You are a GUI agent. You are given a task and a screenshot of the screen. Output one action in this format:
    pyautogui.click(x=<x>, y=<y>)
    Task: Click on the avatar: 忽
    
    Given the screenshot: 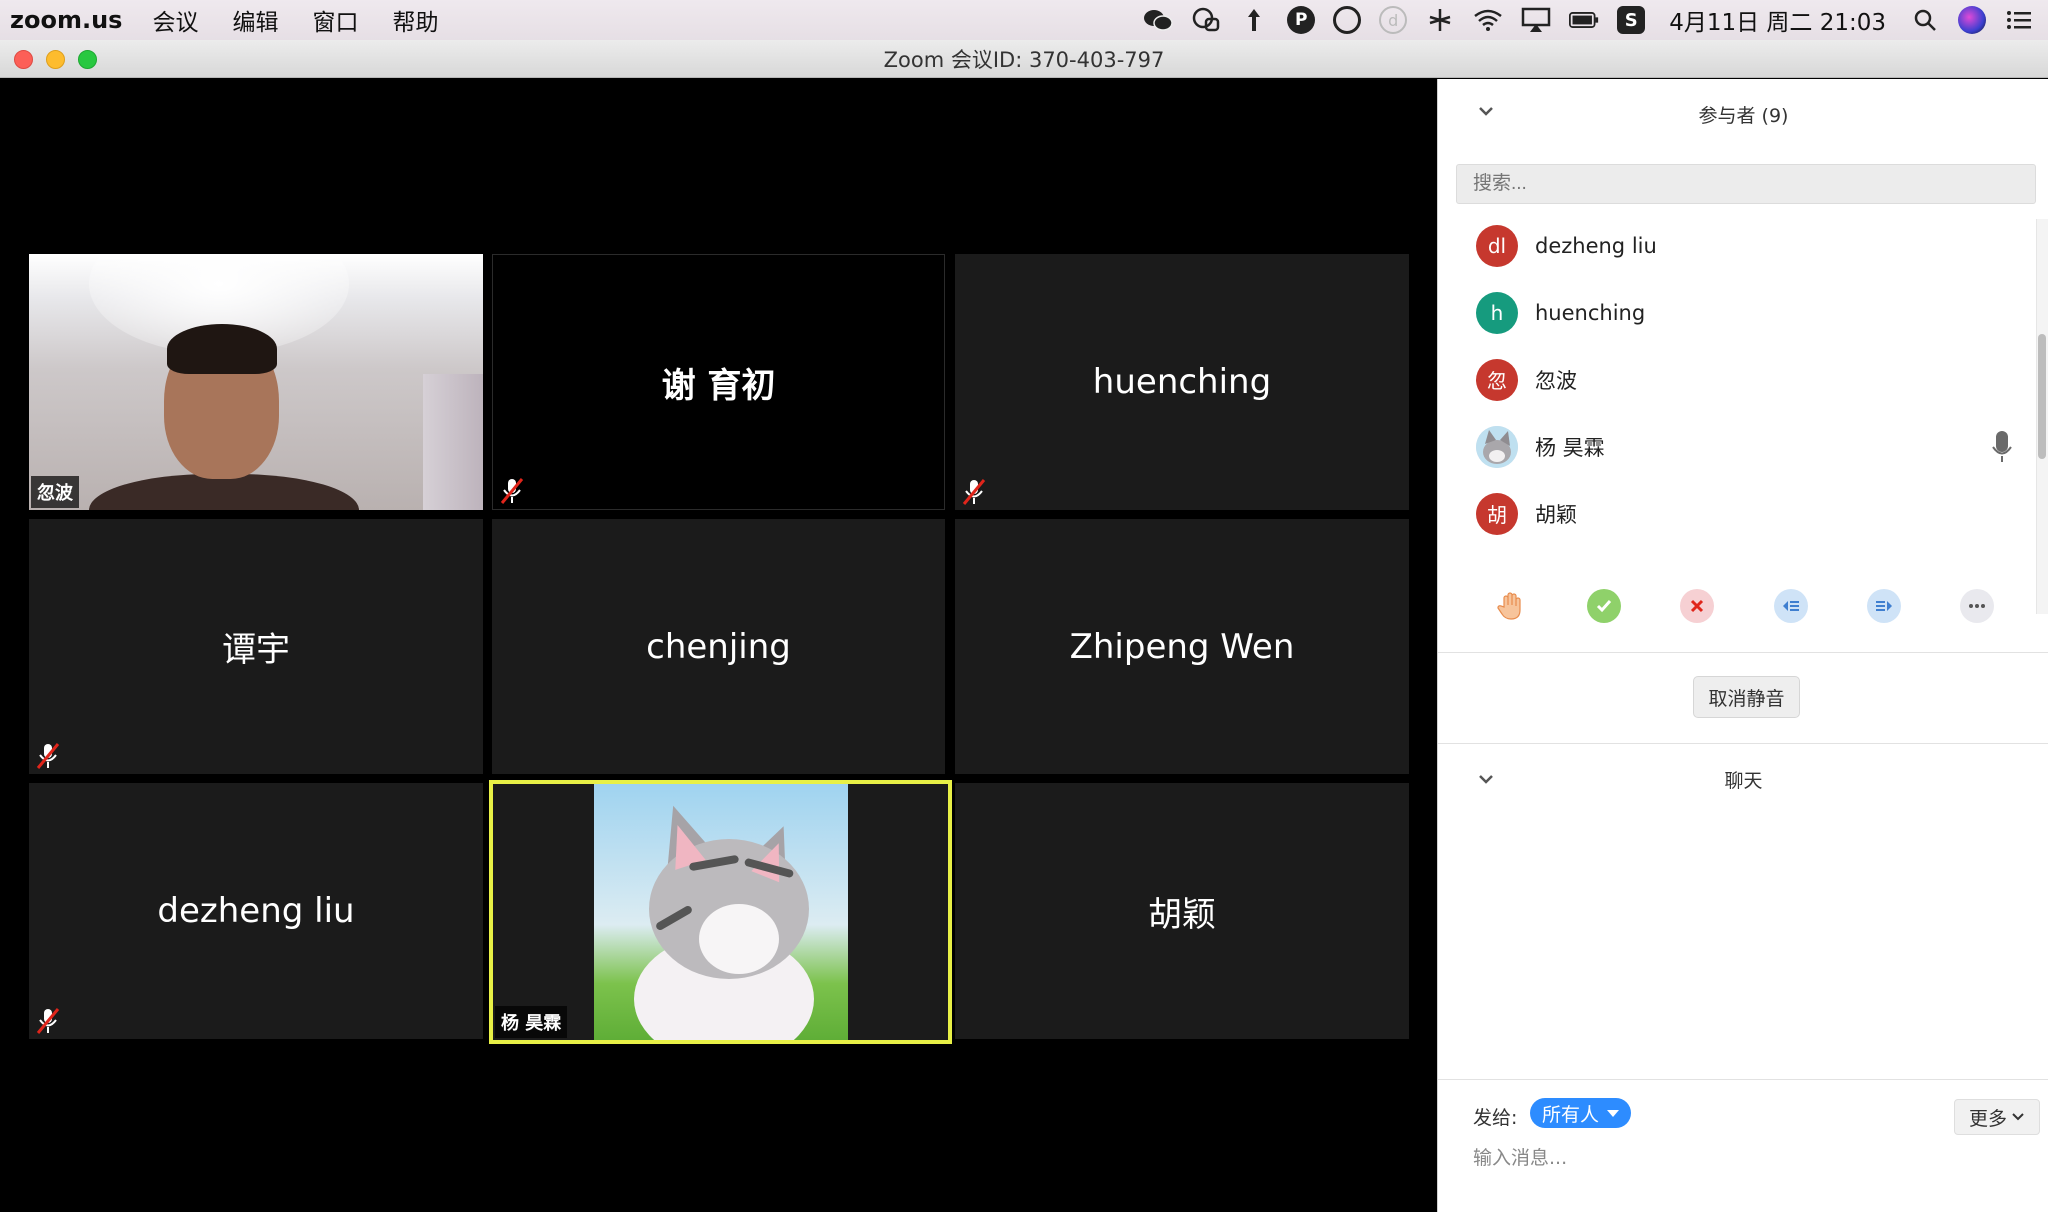 What is the action you would take?
    pyautogui.click(x=1497, y=379)
    